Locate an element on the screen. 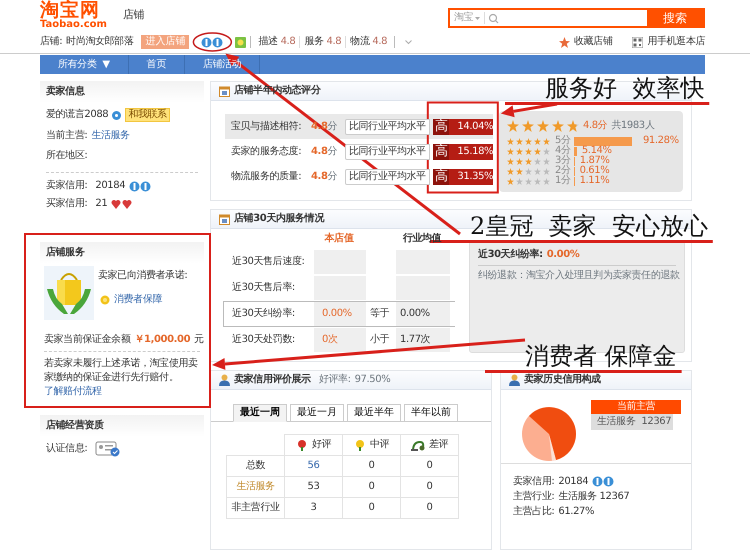  wilted-plant-icon is located at coordinates (417, 445).